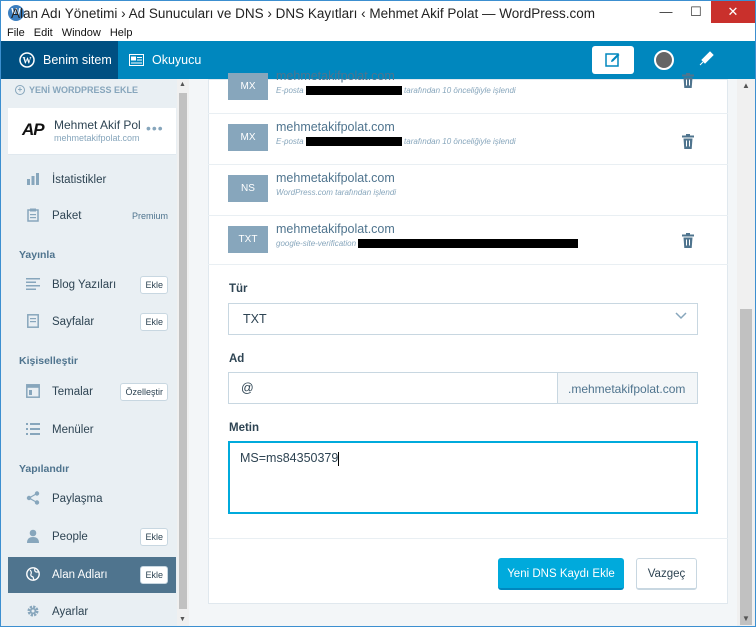 Image resolution: width=756 pixels, height=627 pixels. What do you see at coordinates (84, 90) in the screenshot?
I see `add-site-label: YENİ WORDPRESS EKLE` at bounding box center [84, 90].